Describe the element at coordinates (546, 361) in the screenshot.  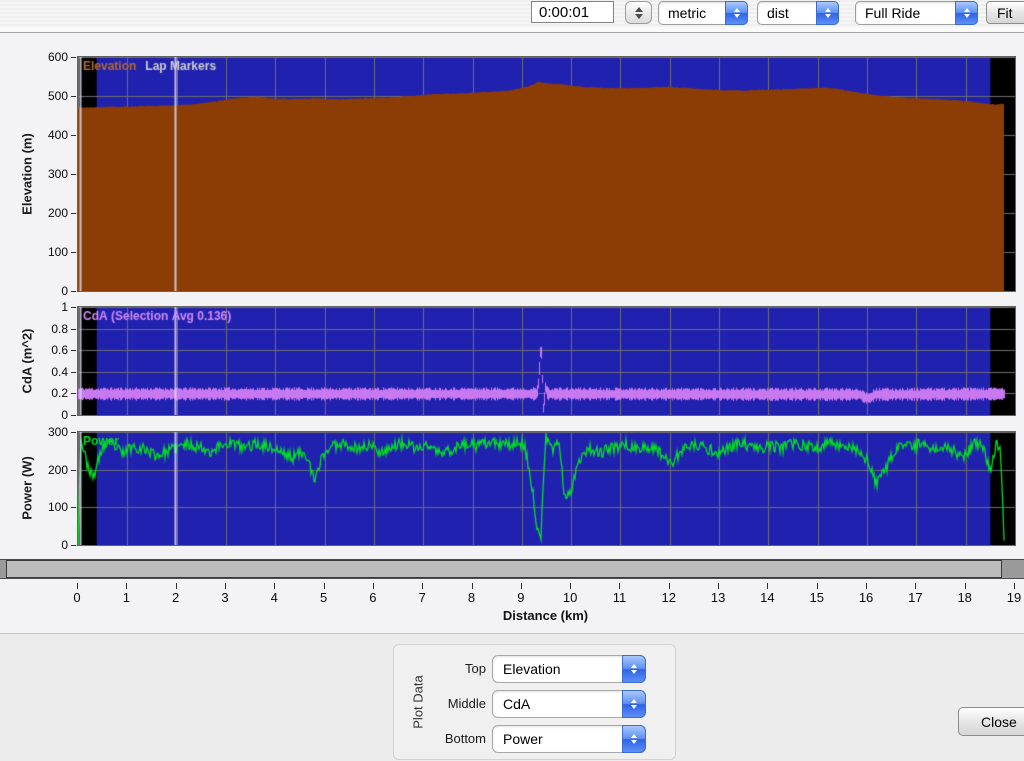
I see `cda-plot` at that location.